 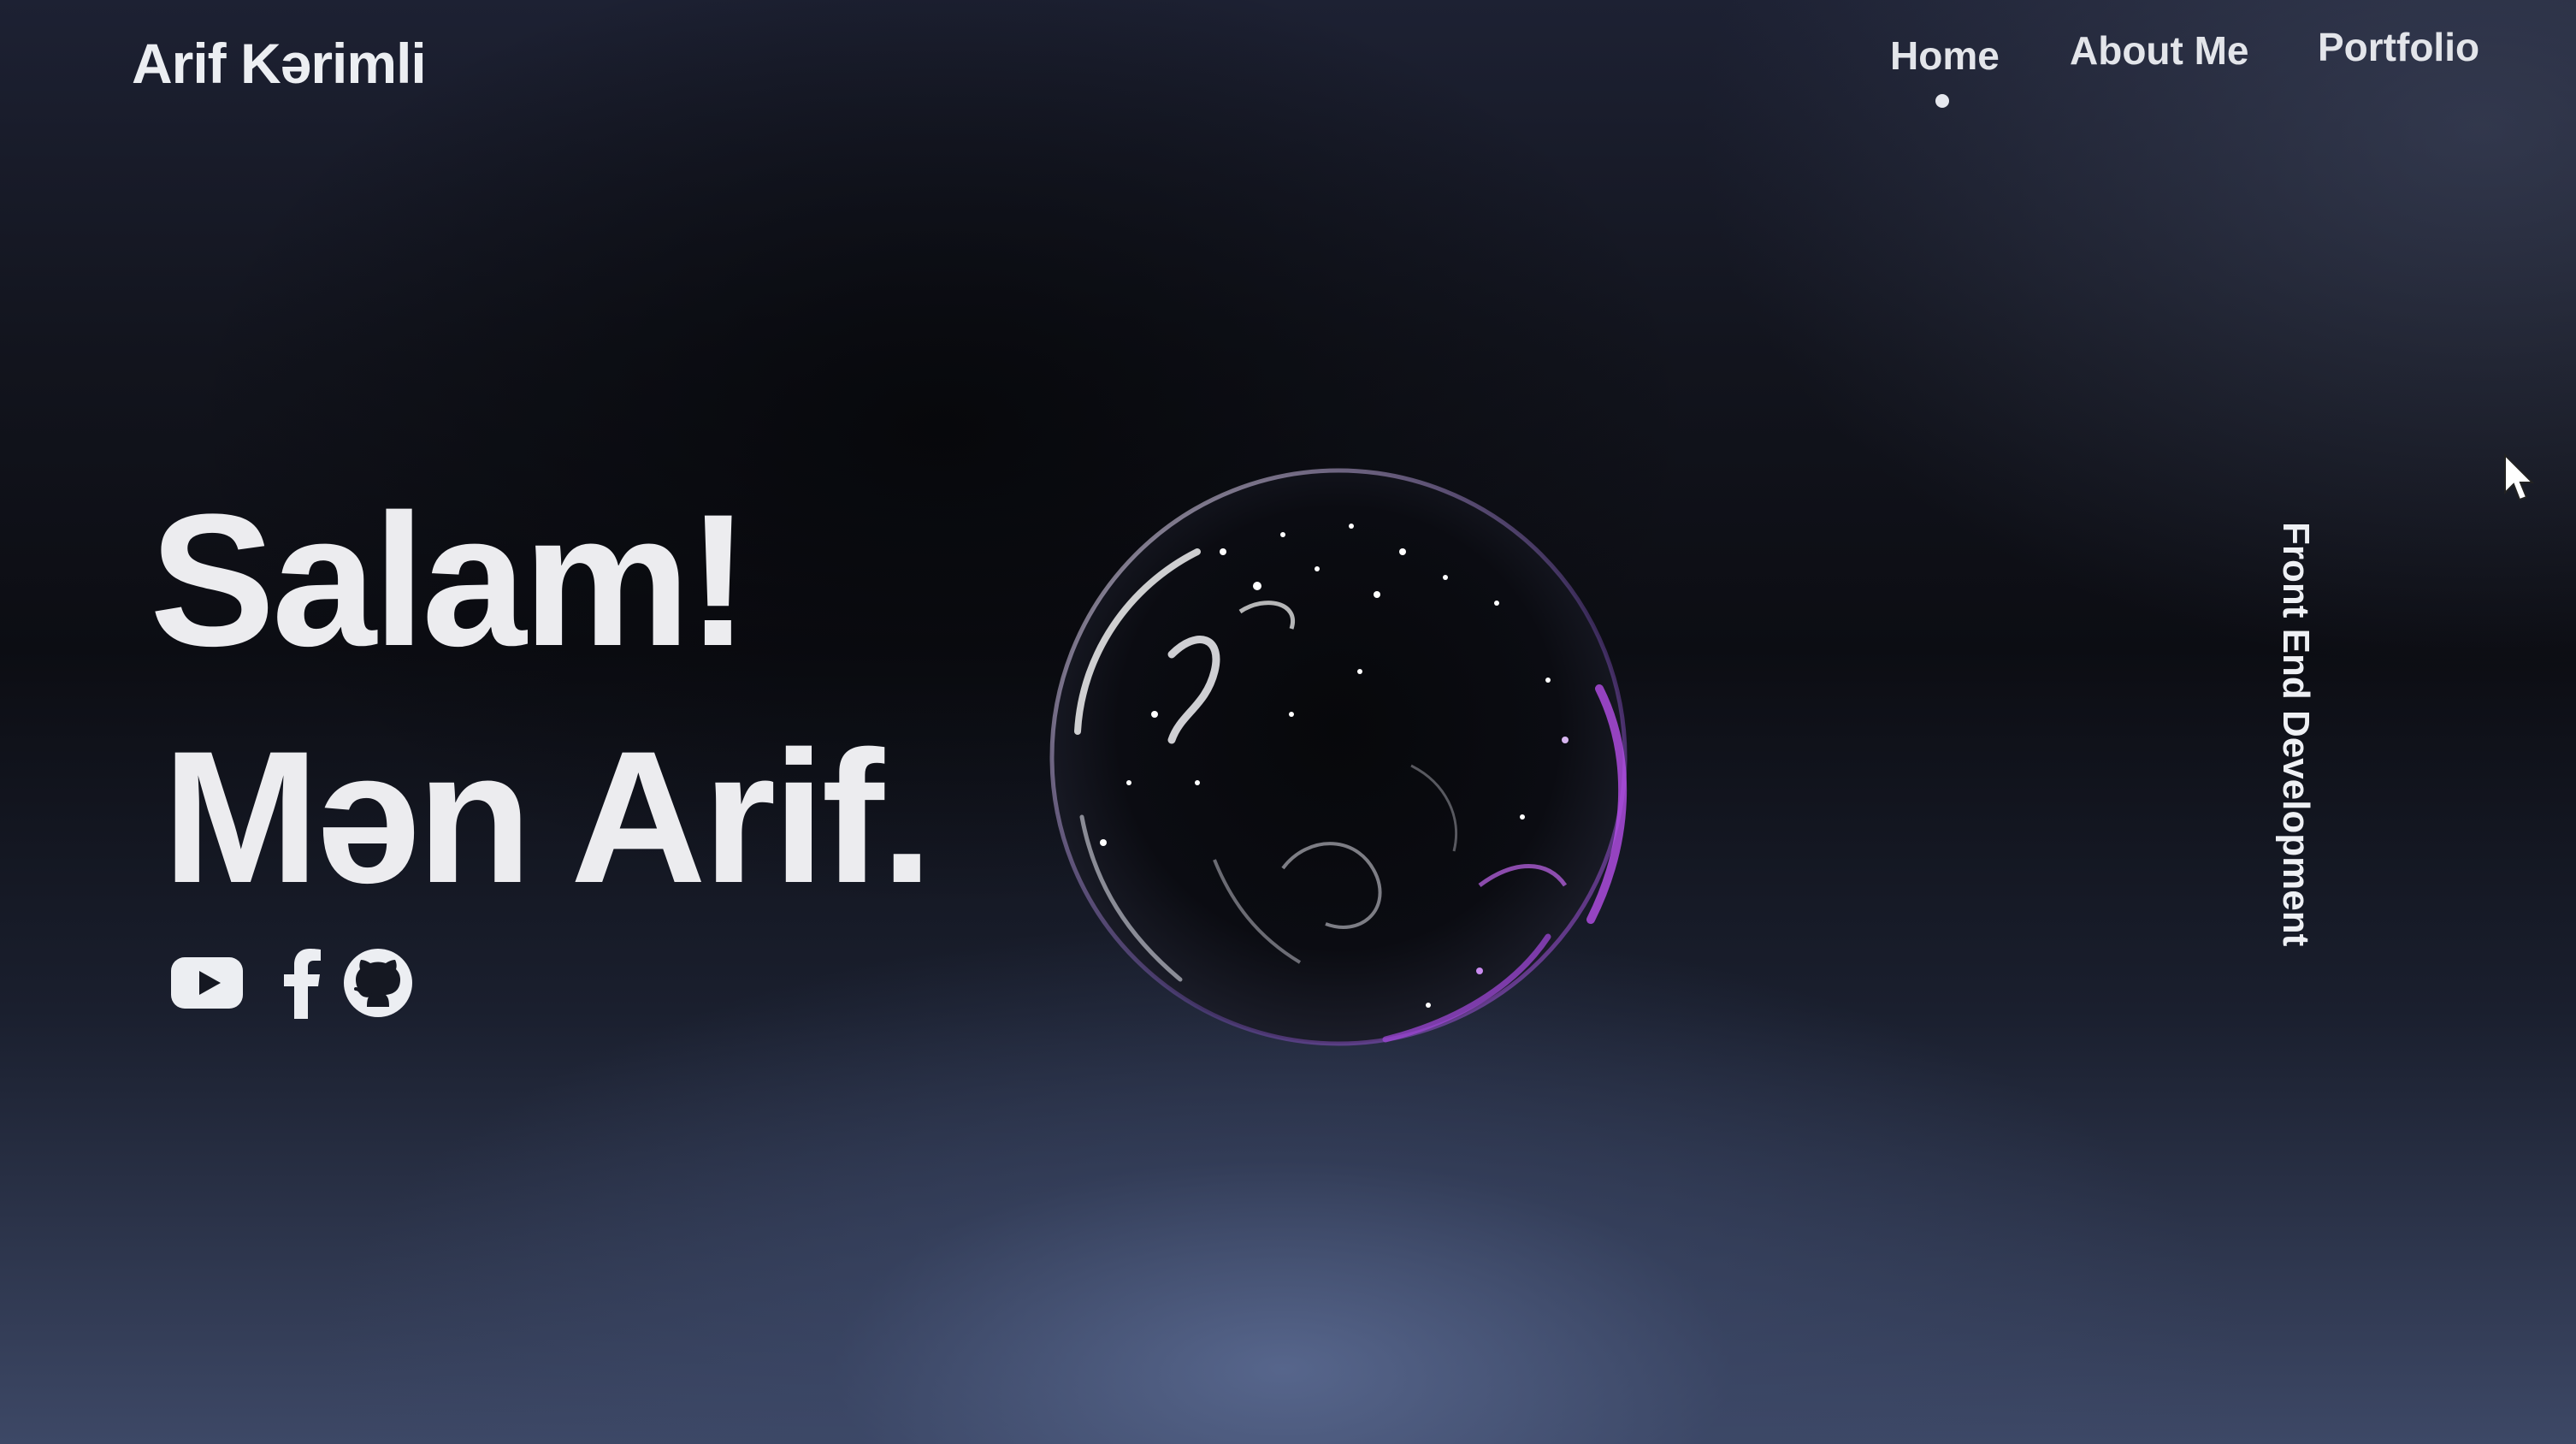 I want to click on mouse-cursor-icon, so click(x=2519, y=477).